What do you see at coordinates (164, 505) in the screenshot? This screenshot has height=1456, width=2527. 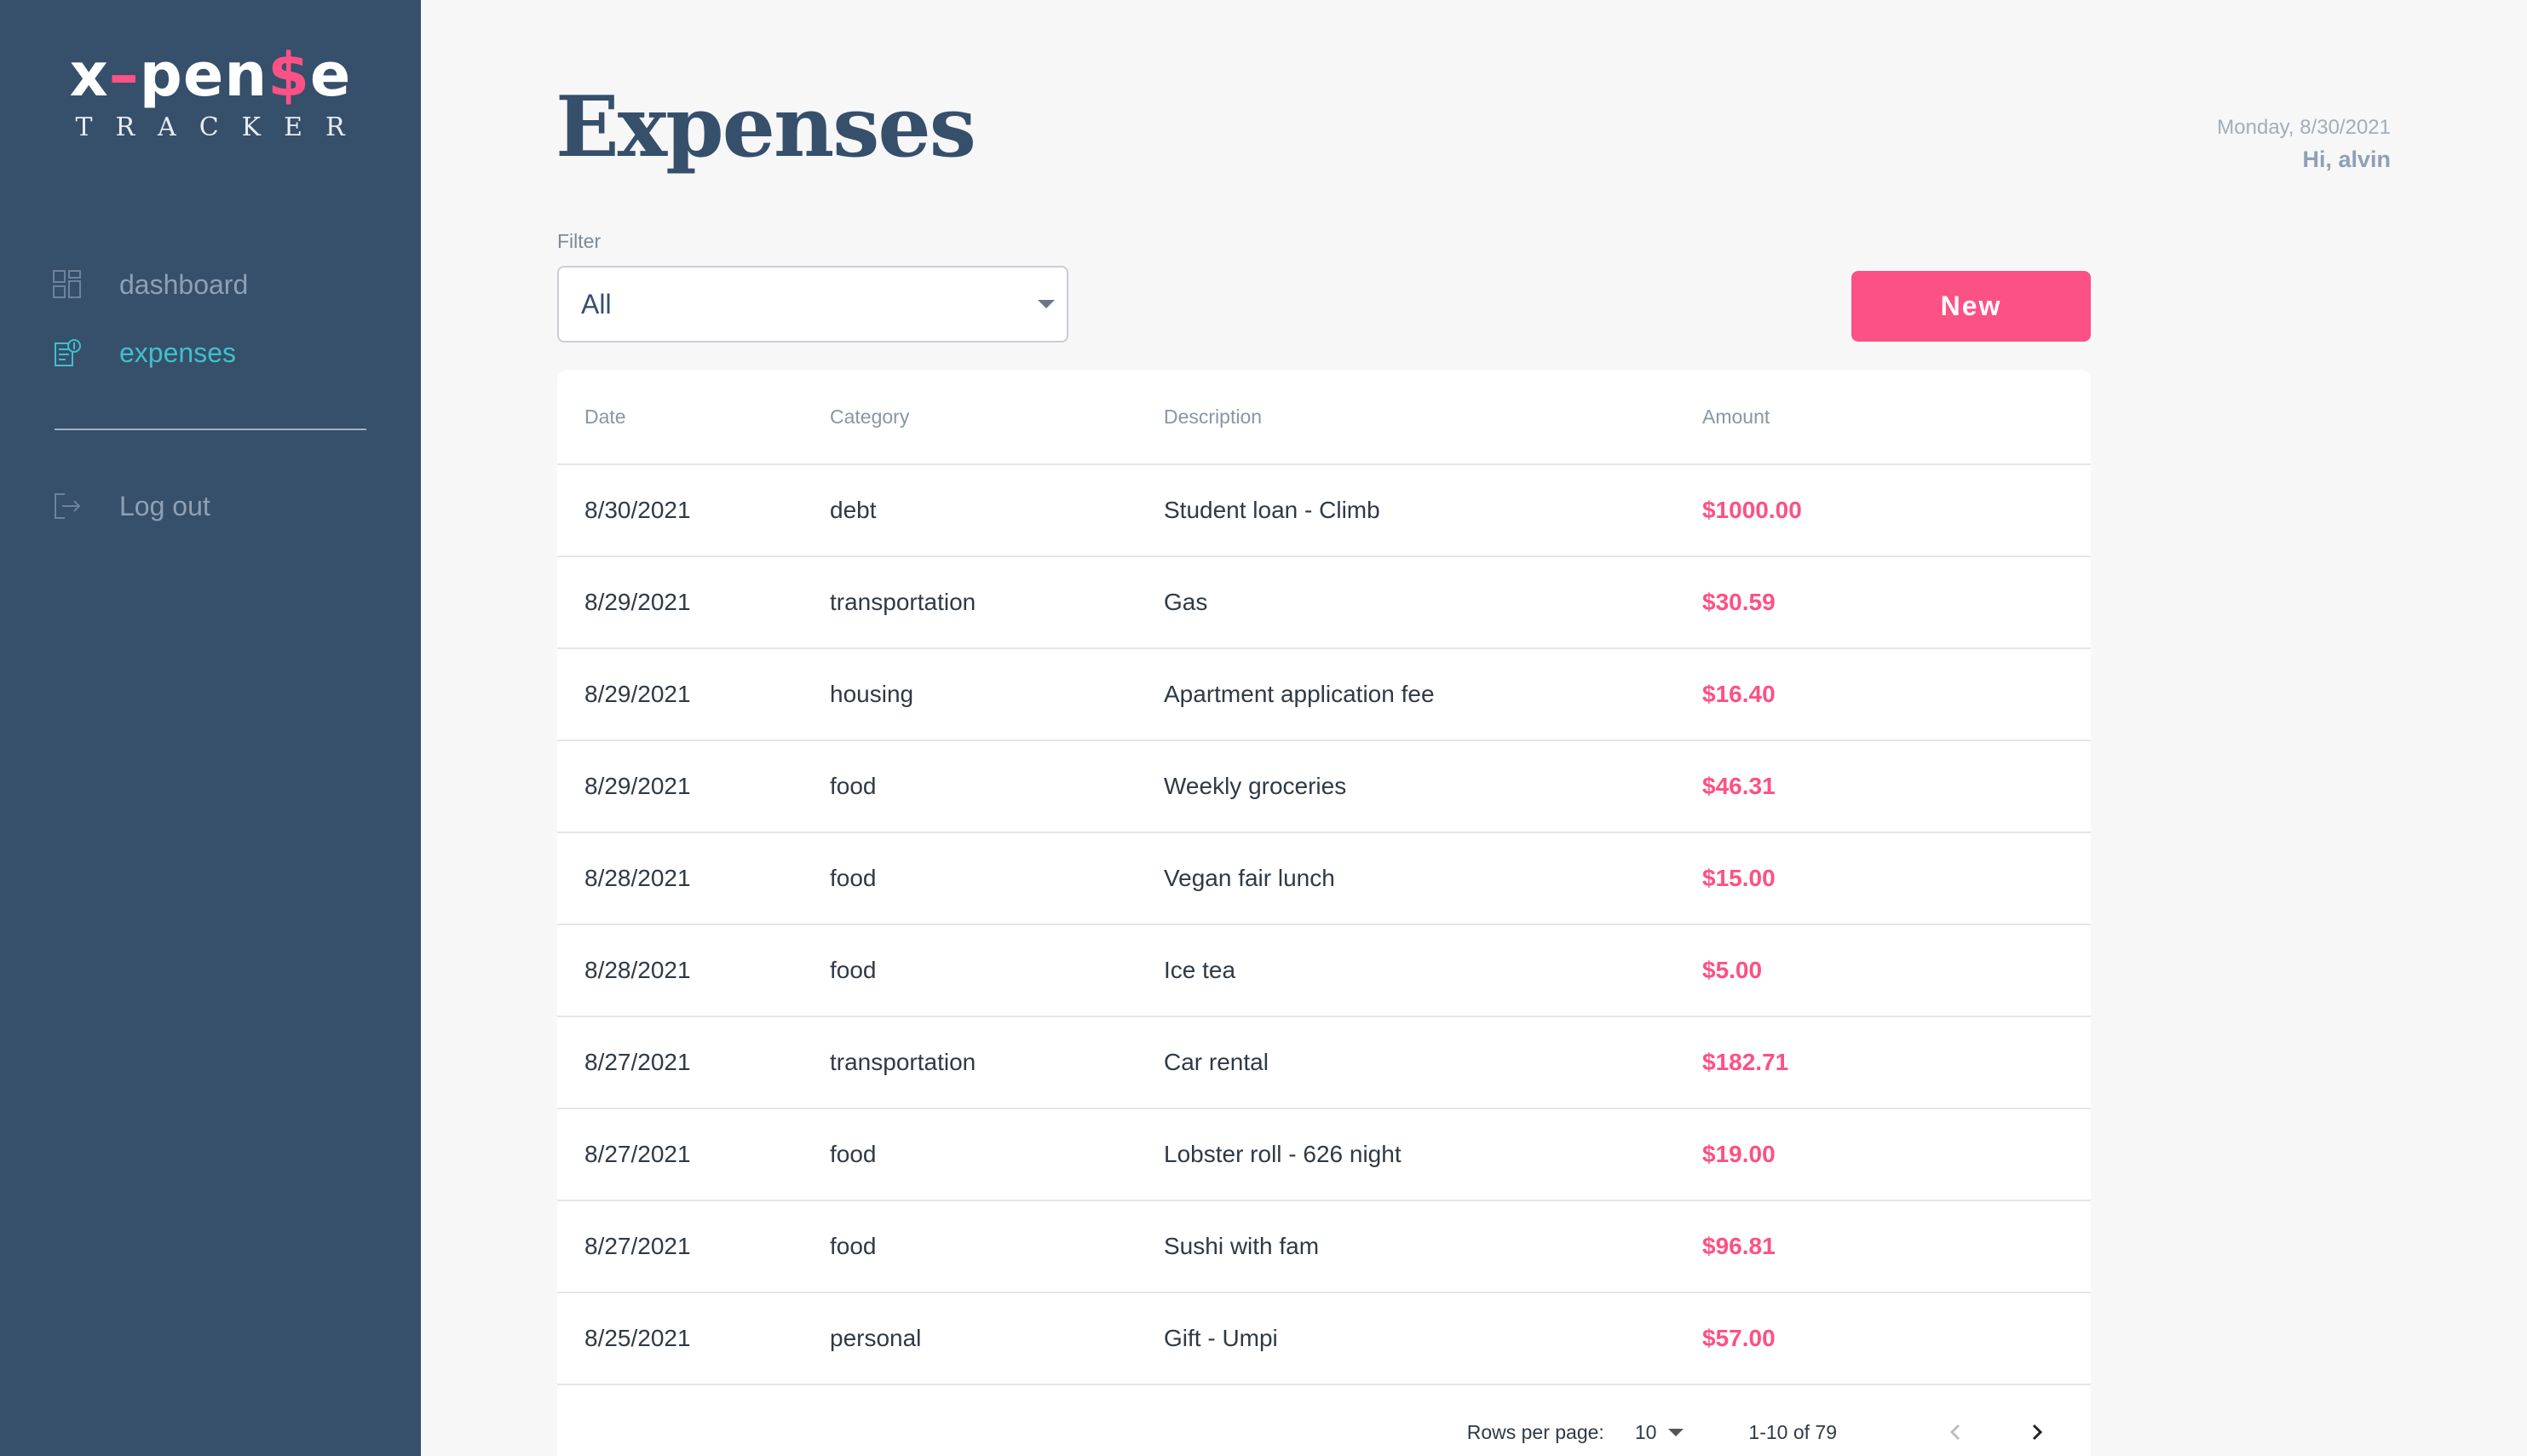 I see `logout-label: Log out` at bounding box center [164, 505].